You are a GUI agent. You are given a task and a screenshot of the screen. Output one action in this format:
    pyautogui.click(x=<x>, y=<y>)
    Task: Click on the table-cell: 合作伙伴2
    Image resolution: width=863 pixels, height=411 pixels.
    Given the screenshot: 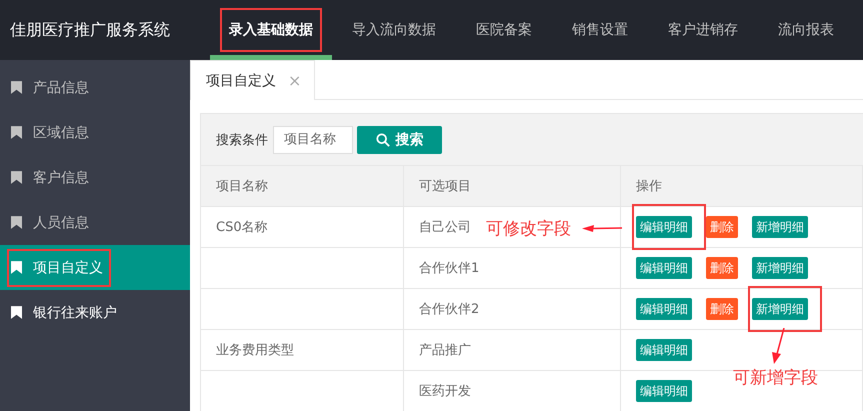 What is the action you would take?
    pyautogui.click(x=449, y=309)
    